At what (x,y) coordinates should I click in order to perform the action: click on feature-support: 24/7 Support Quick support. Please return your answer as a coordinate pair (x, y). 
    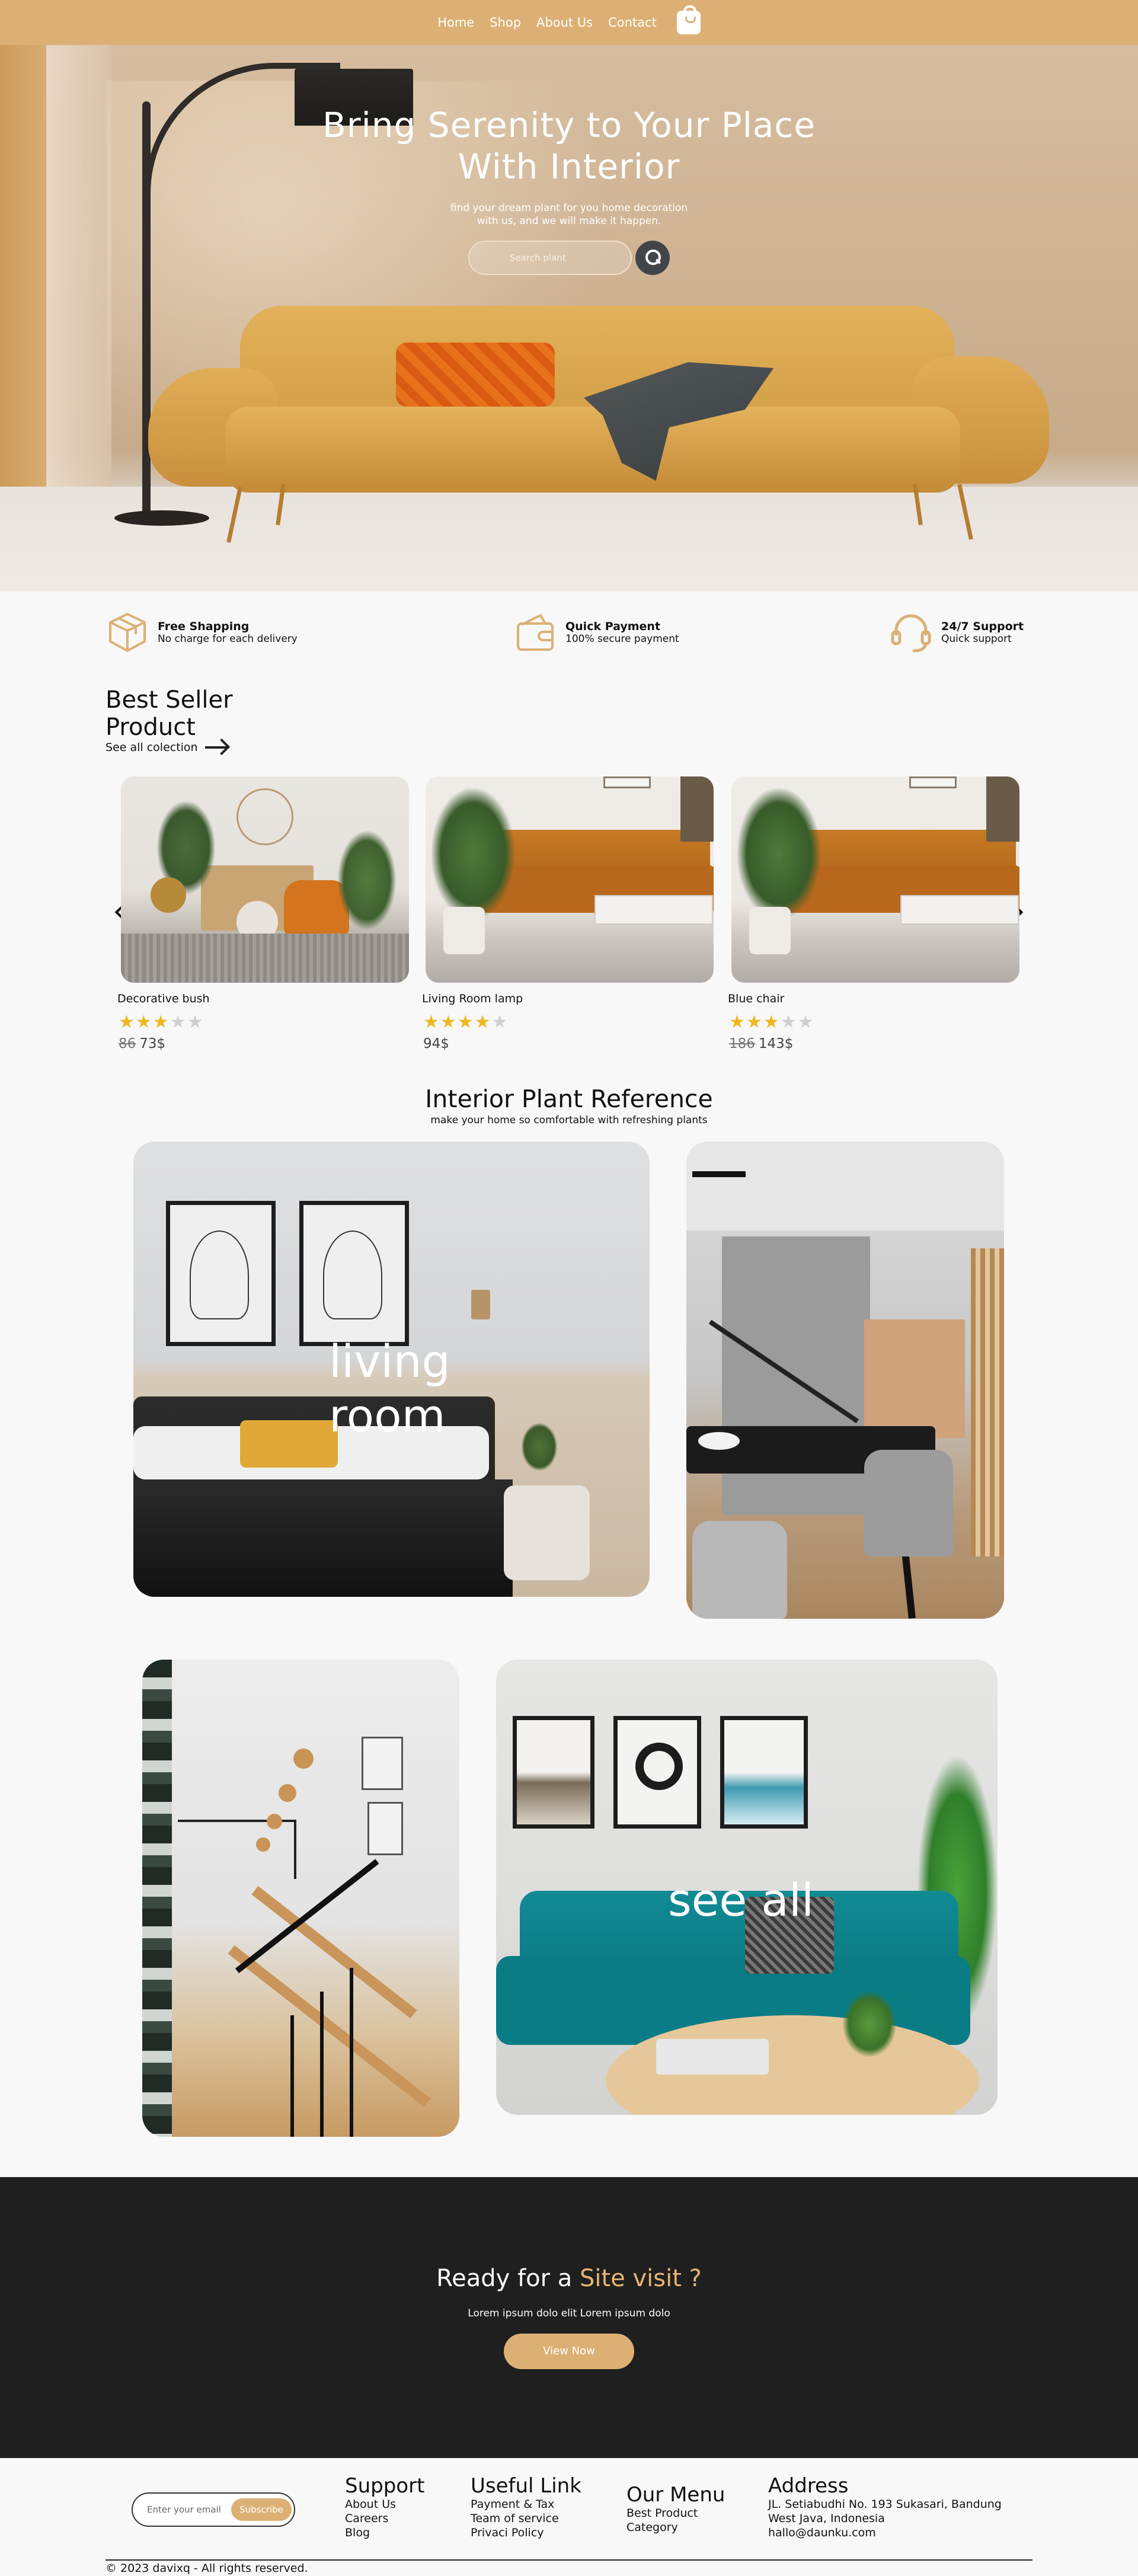
    Looking at the image, I should click on (956, 632).